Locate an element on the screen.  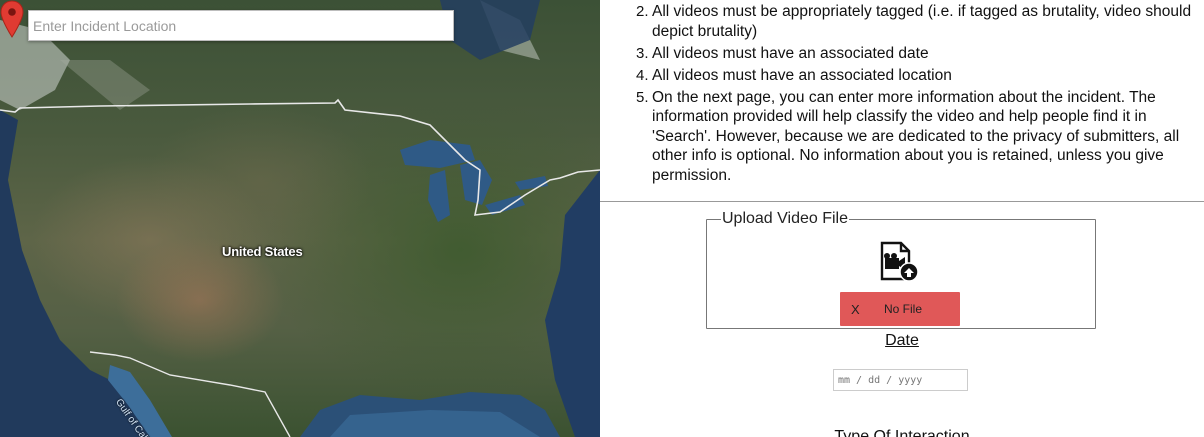
video-upload-icon is located at coordinates (899, 262).